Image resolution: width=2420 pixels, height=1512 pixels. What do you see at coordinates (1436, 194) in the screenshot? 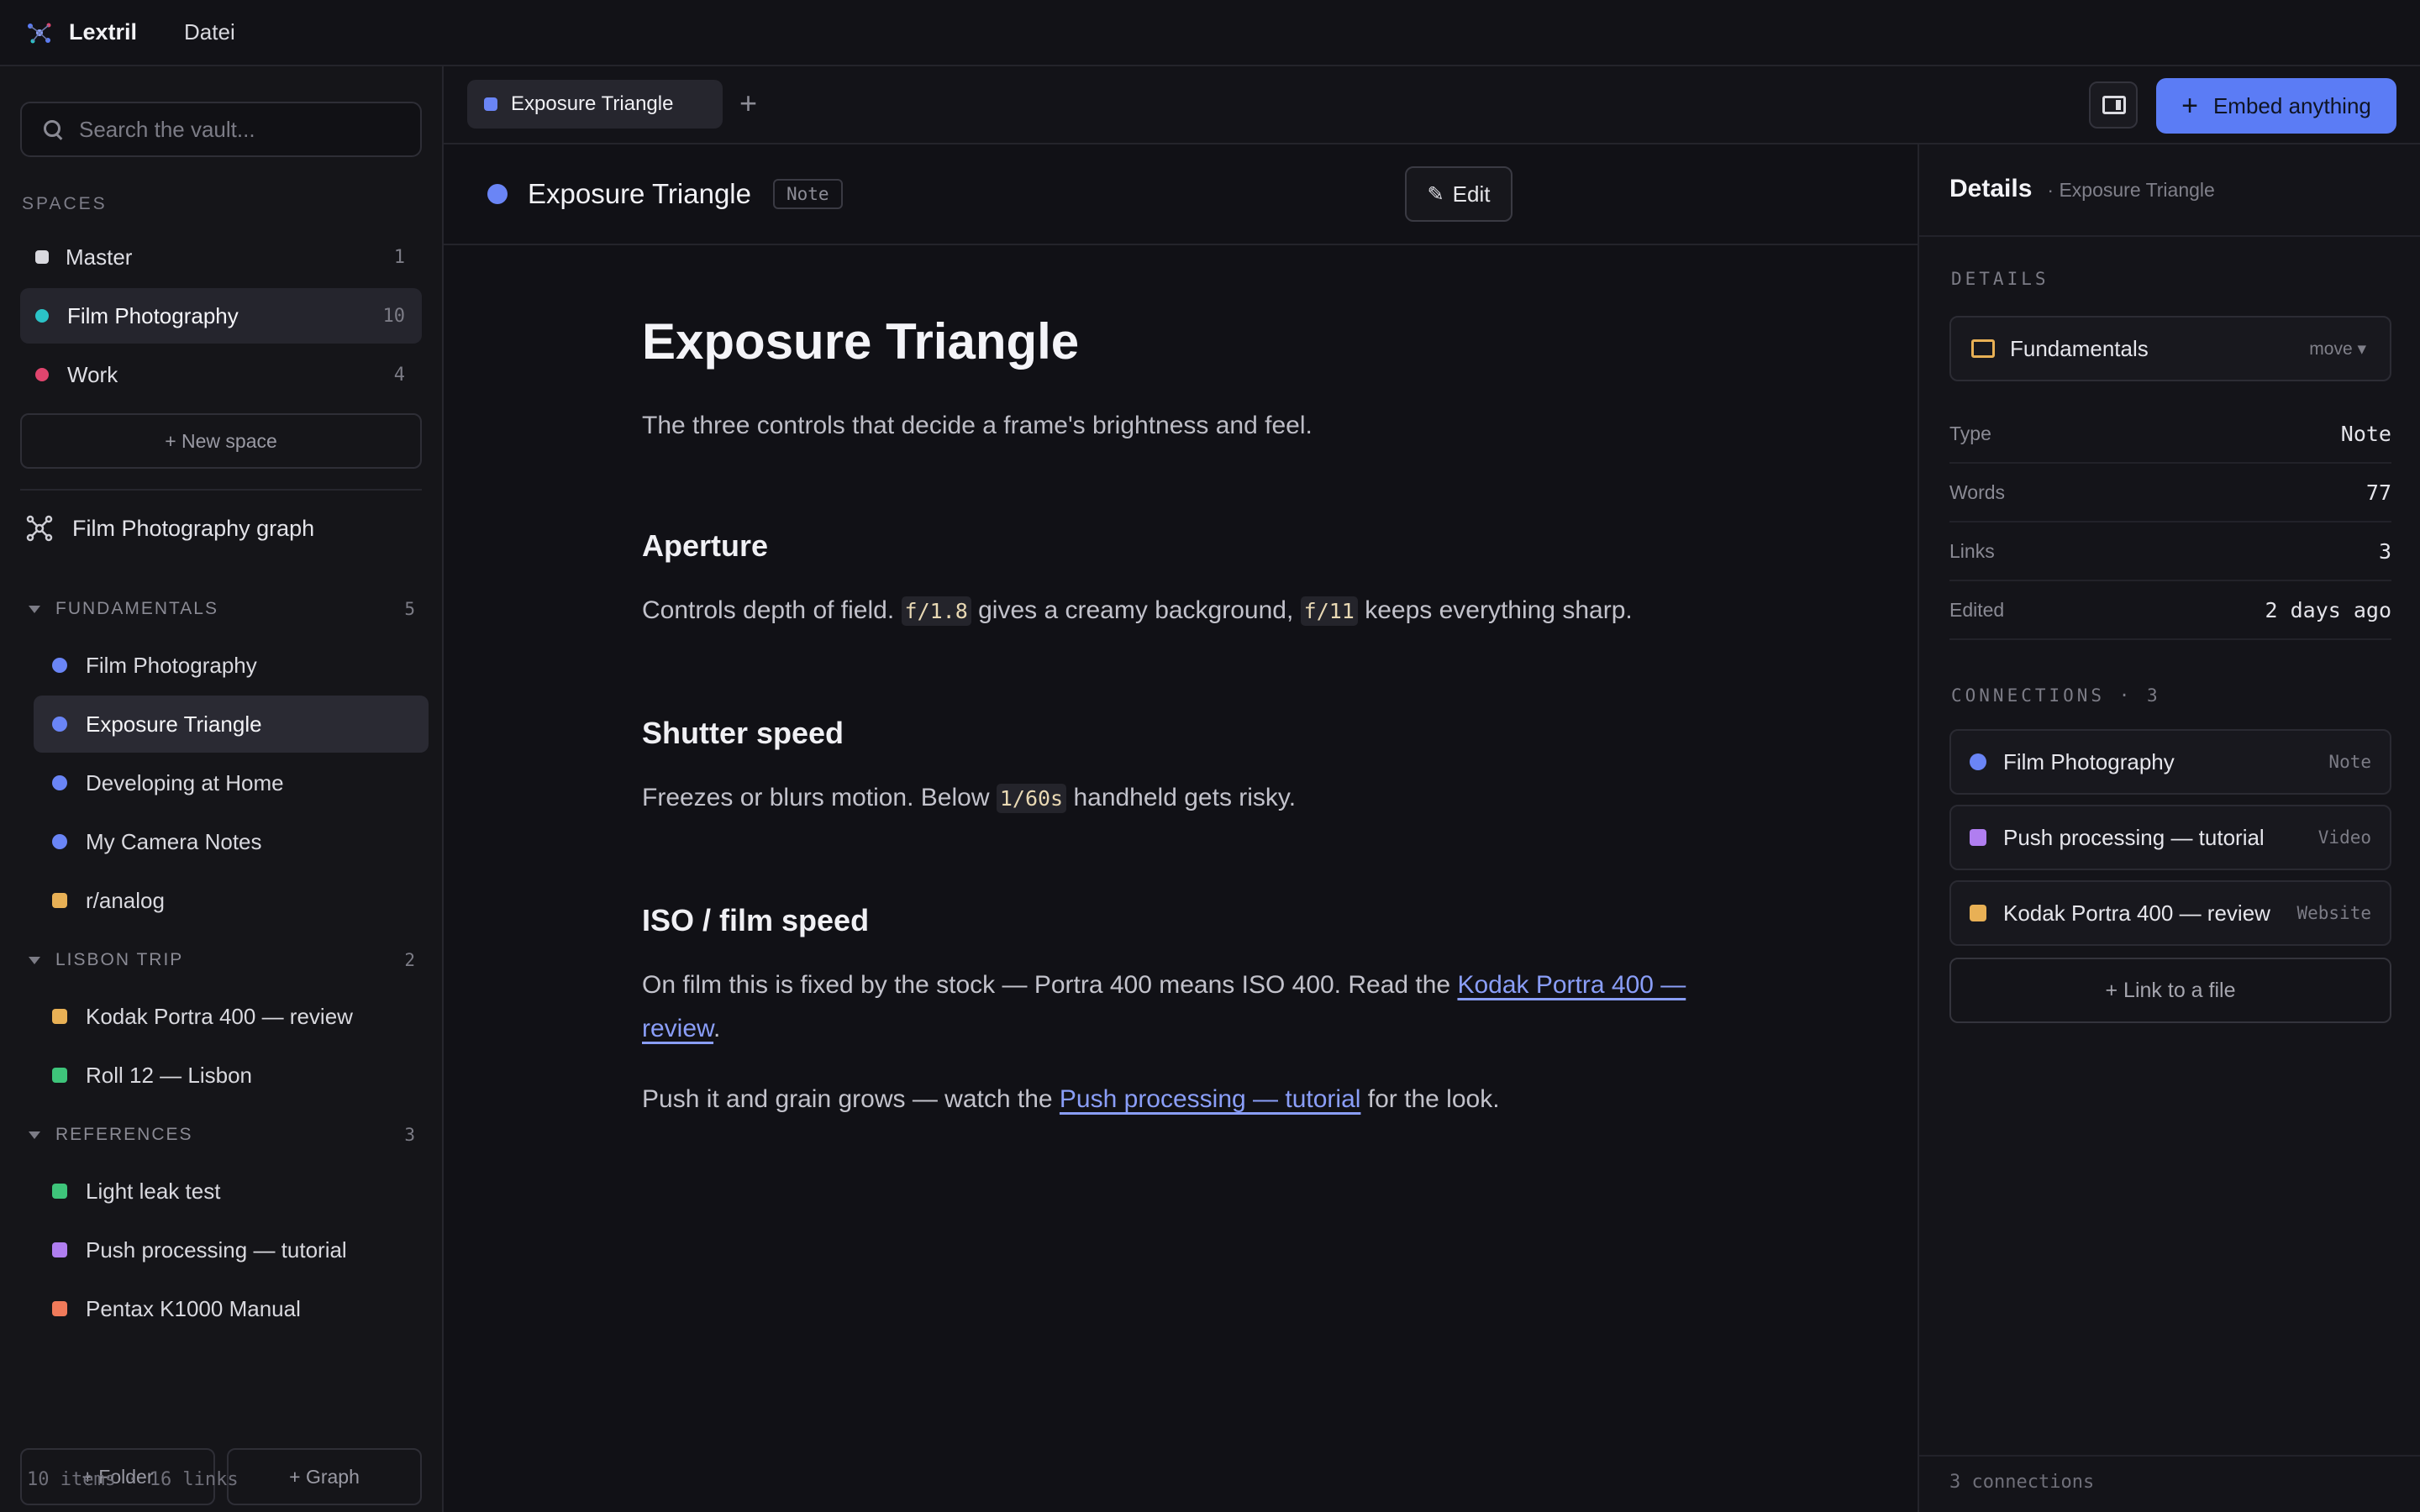
I see `pencil-icon: ✎` at bounding box center [1436, 194].